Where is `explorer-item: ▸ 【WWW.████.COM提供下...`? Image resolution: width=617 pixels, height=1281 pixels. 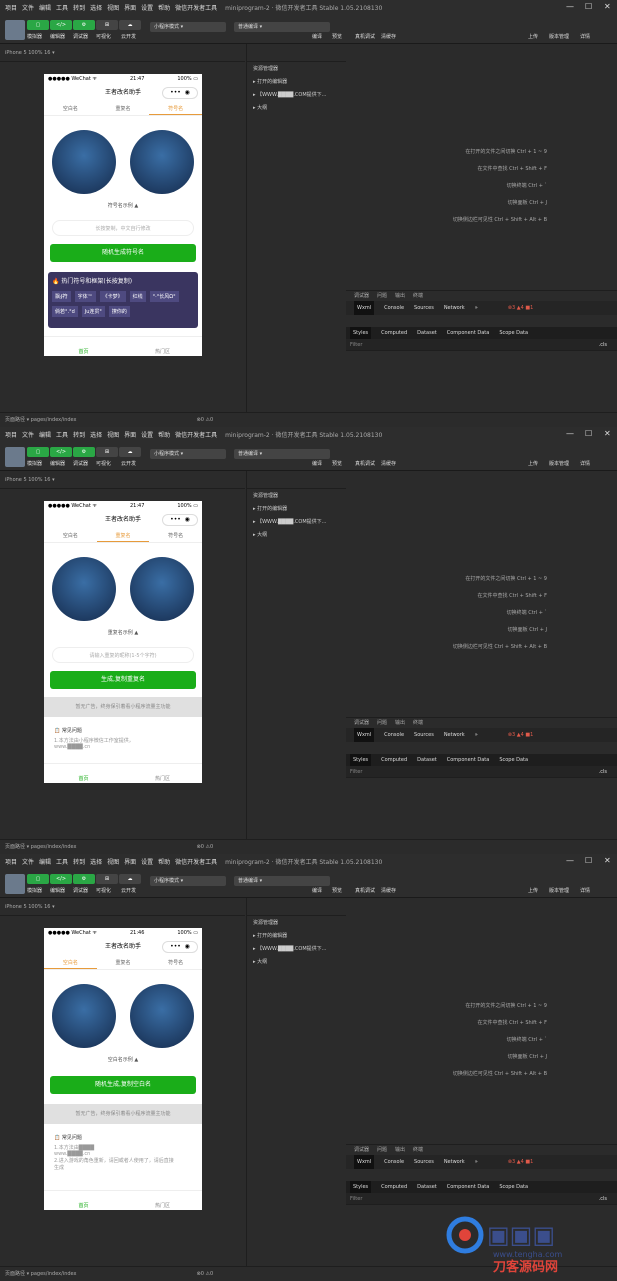 explorer-item: ▸ 【WWW.████.COM提供下... is located at coordinates (296, 94).